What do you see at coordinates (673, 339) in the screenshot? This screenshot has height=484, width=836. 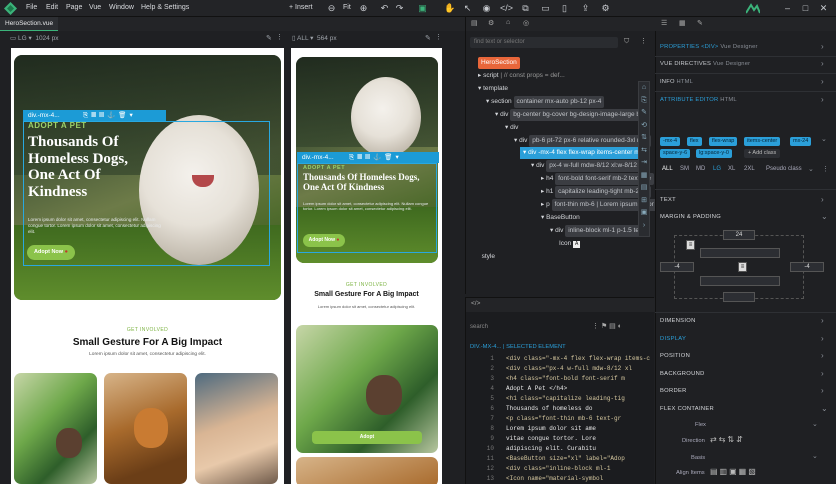 I see `display-section: DISPLAY` at bounding box center [673, 339].